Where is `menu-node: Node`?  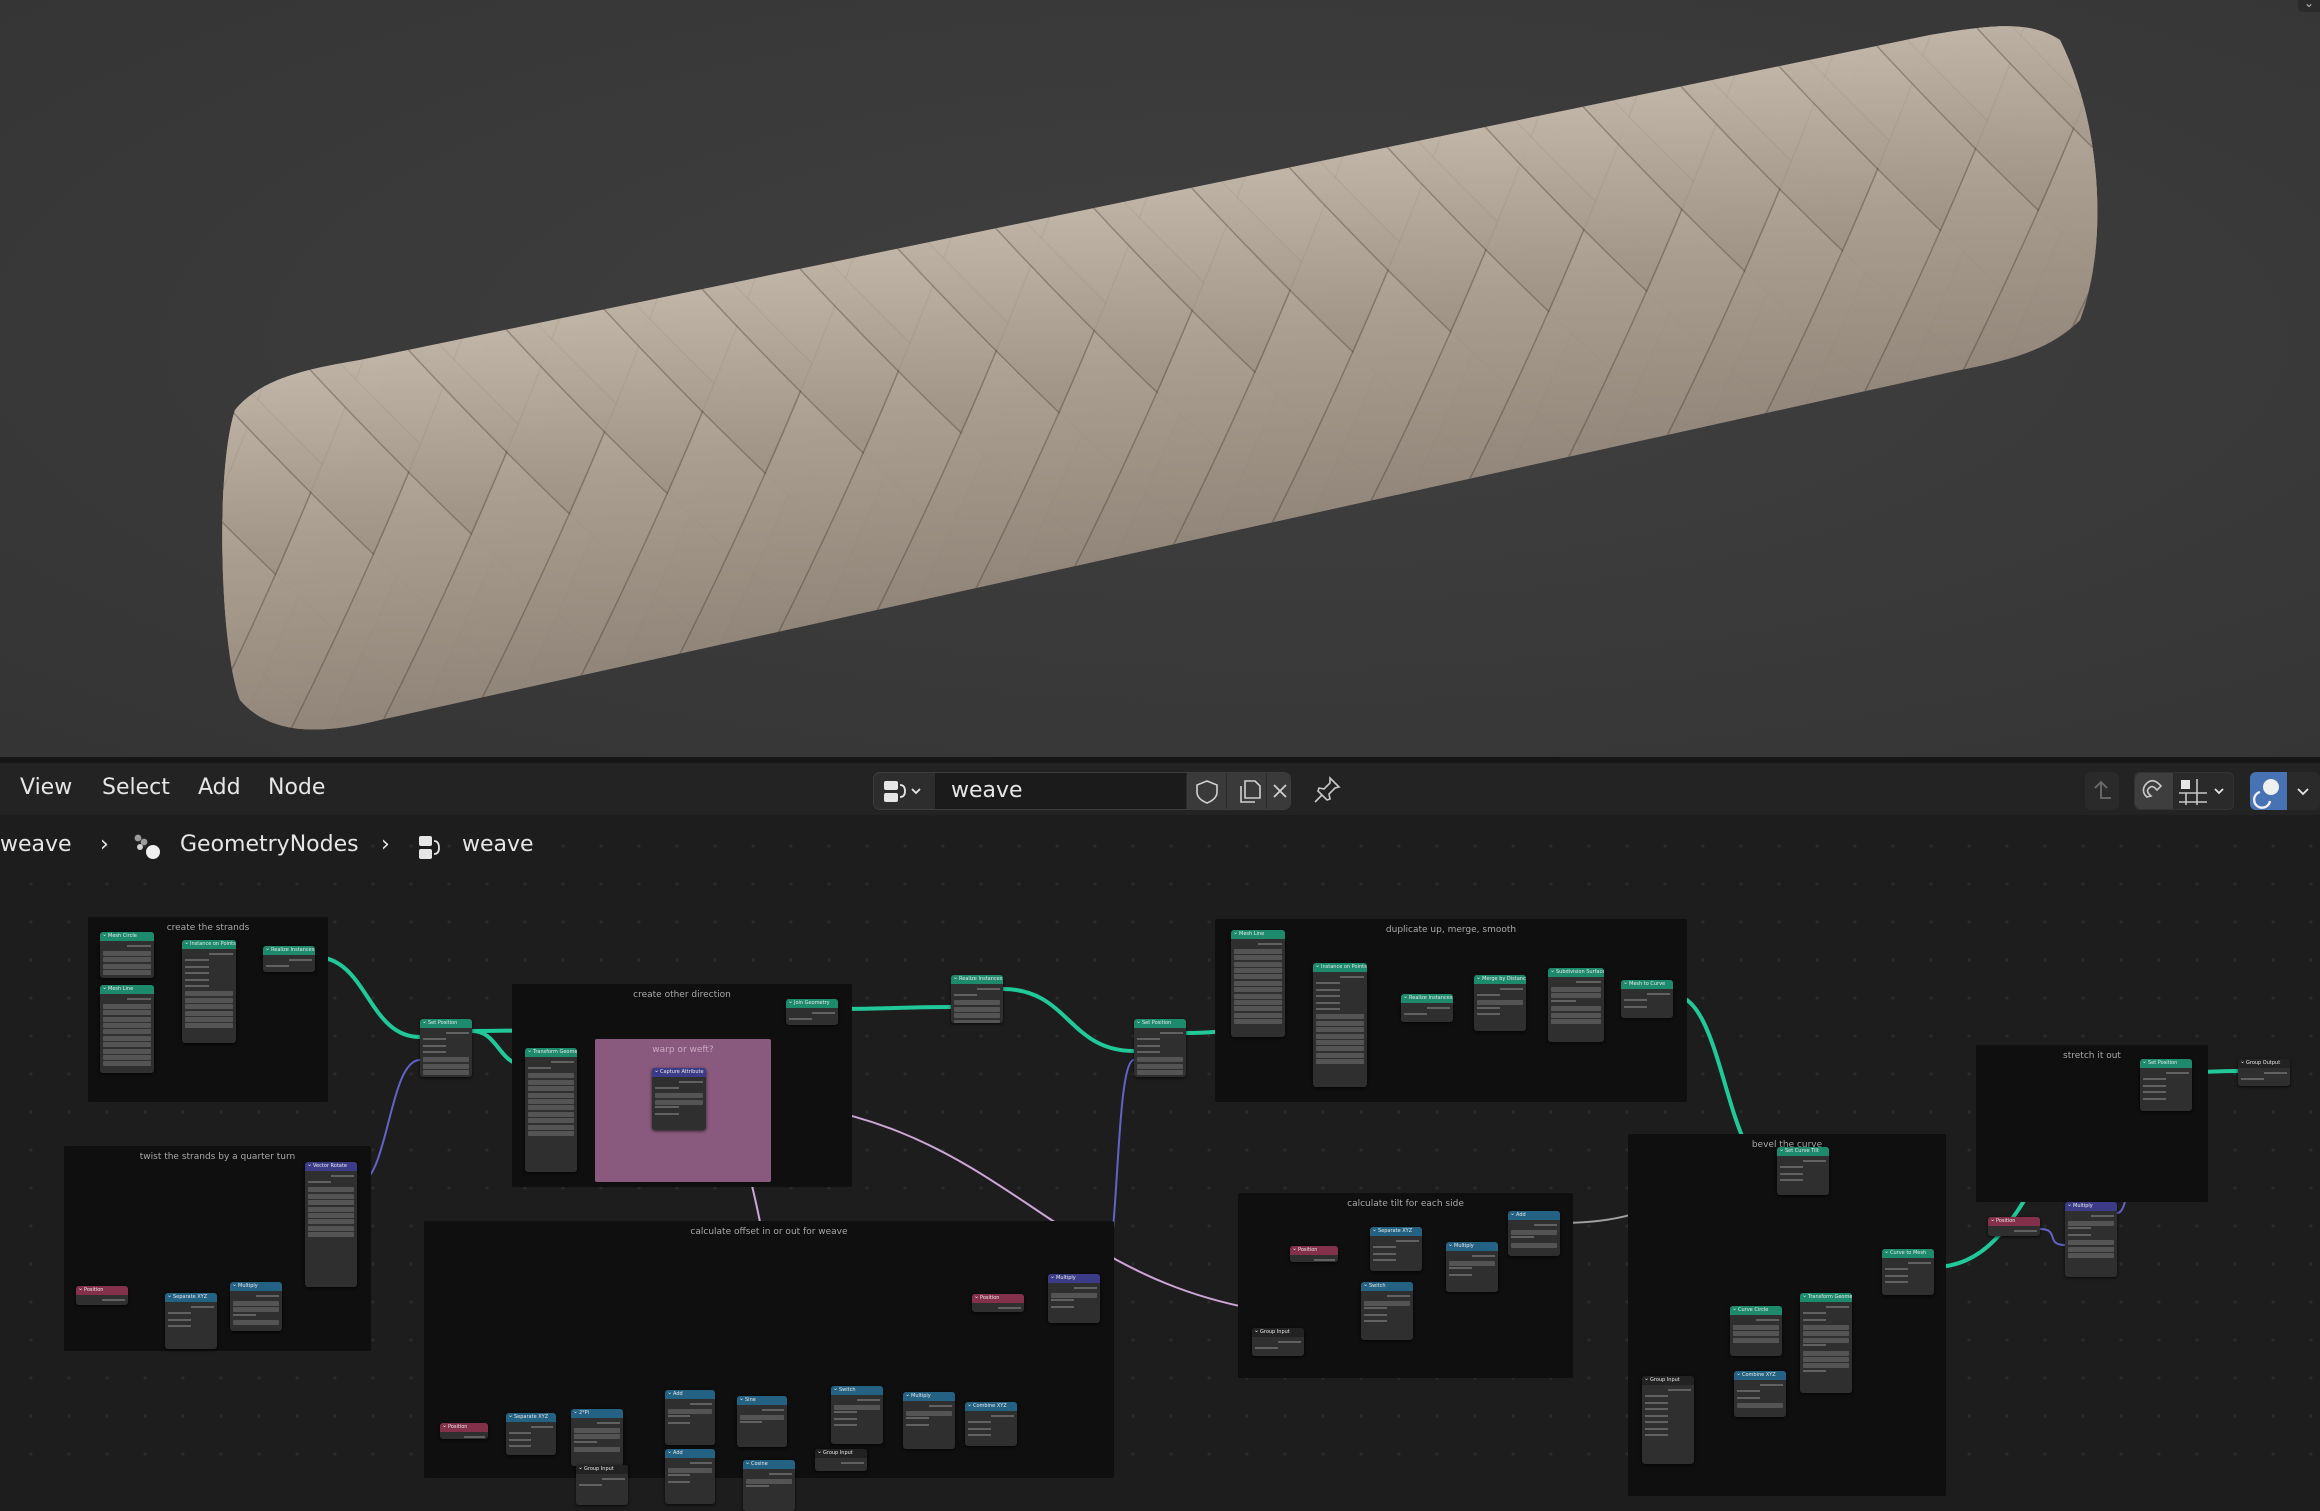
menu-node: Node is located at coordinates (296, 787).